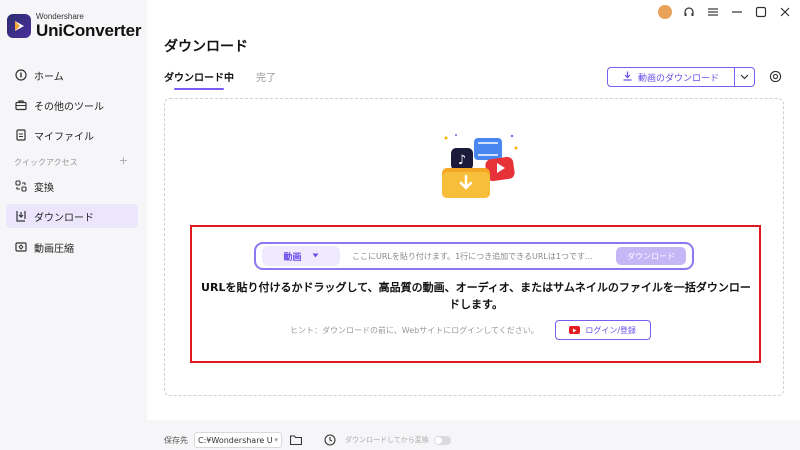 This screenshot has height=450, width=800. Describe the element at coordinates (46, 162) in the screenshot. I see `quick-access-label: クイックアクセス` at that location.